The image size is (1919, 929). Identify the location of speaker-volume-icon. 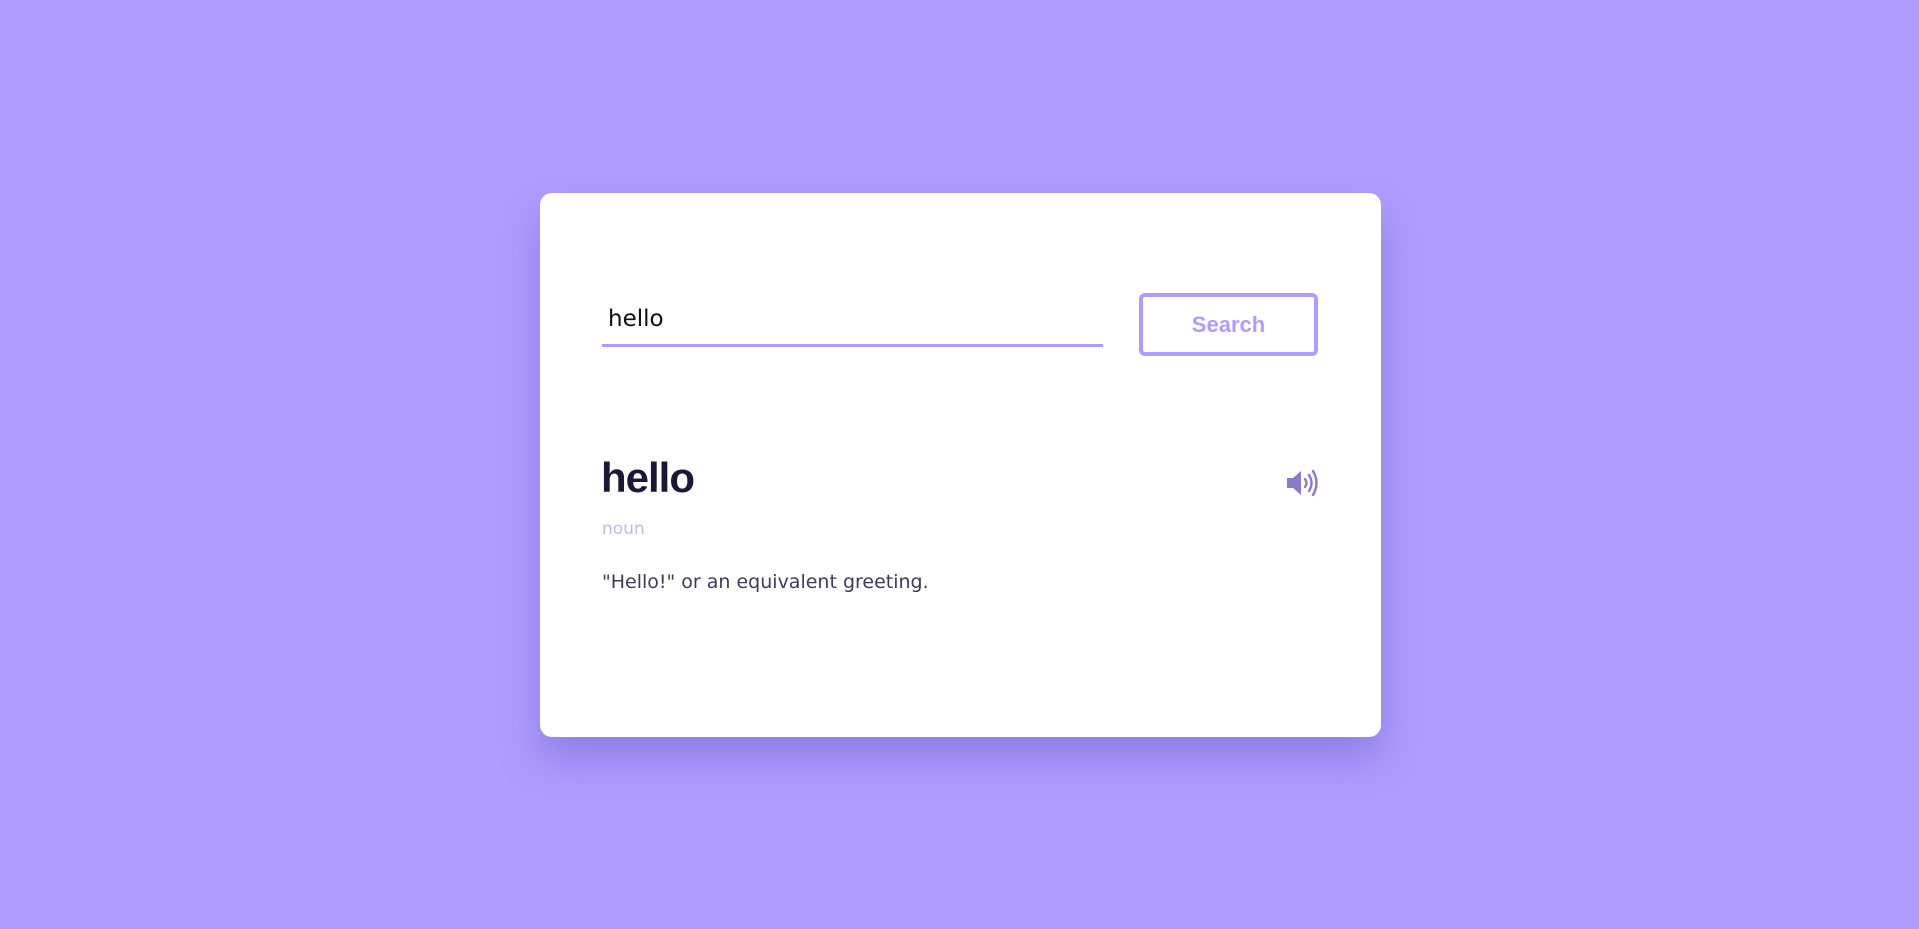
(1302, 483).